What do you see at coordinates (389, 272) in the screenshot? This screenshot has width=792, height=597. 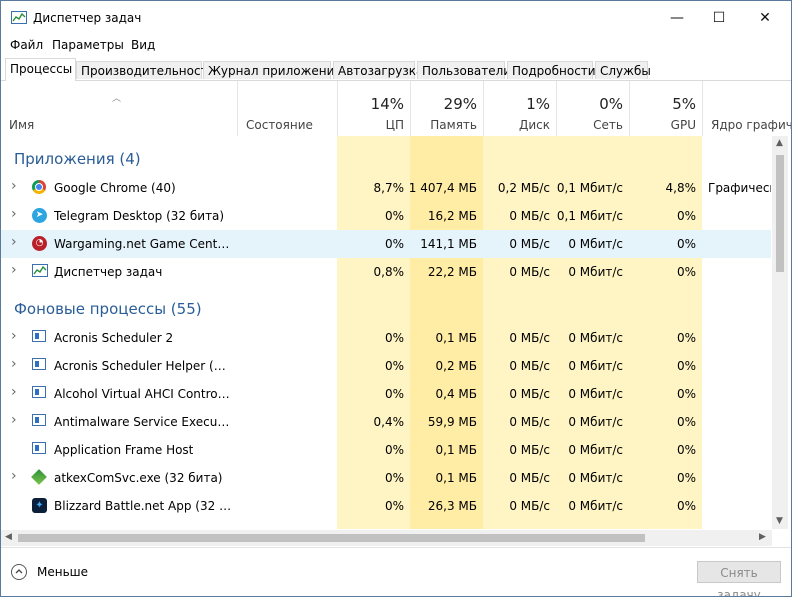 I see `cell-cpu: 0,8%` at bounding box center [389, 272].